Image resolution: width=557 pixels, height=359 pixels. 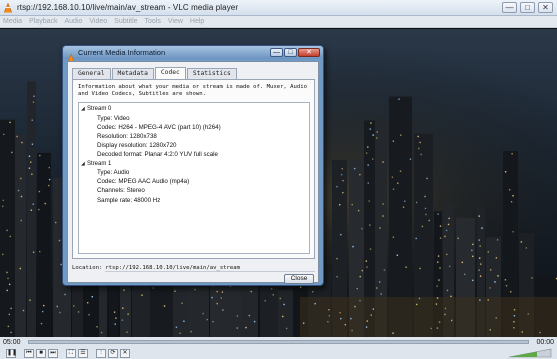 What do you see at coordinates (545, 342) in the screenshot?
I see `total-time: 00:00` at bounding box center [545, 342].